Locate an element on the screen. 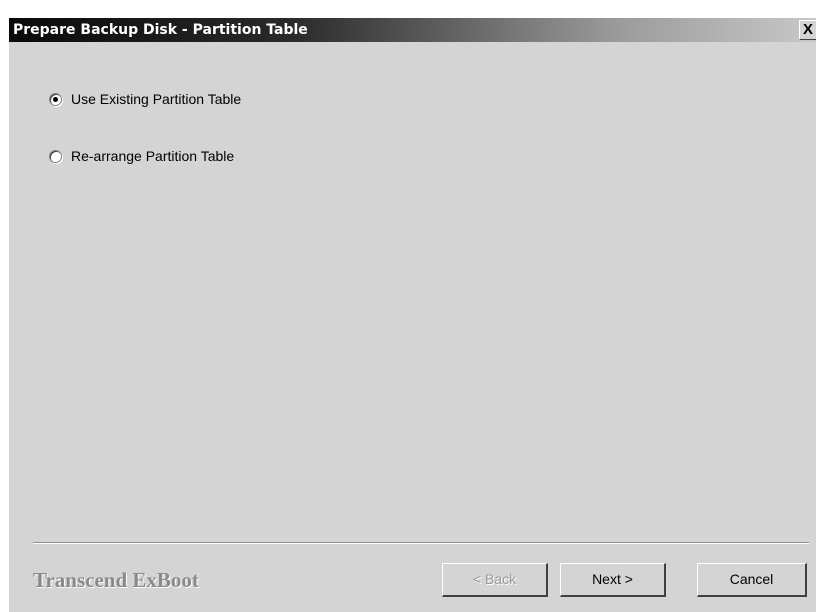 This screenshot has width=816, height=612. cancel-button: Cancel is located at coordinates (752, 580).